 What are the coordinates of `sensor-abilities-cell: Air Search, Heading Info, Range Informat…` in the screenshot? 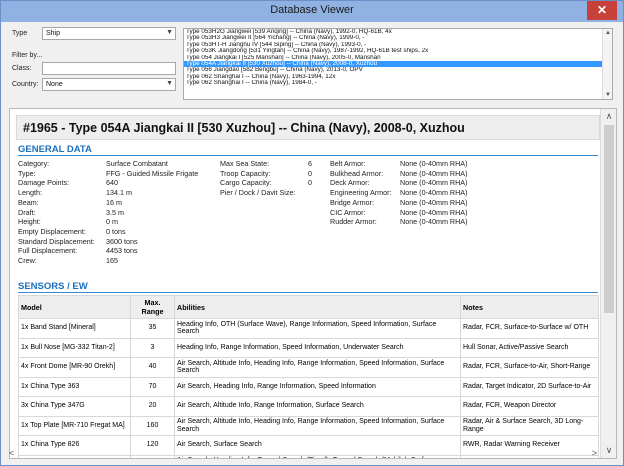 It's located at (317, 386).